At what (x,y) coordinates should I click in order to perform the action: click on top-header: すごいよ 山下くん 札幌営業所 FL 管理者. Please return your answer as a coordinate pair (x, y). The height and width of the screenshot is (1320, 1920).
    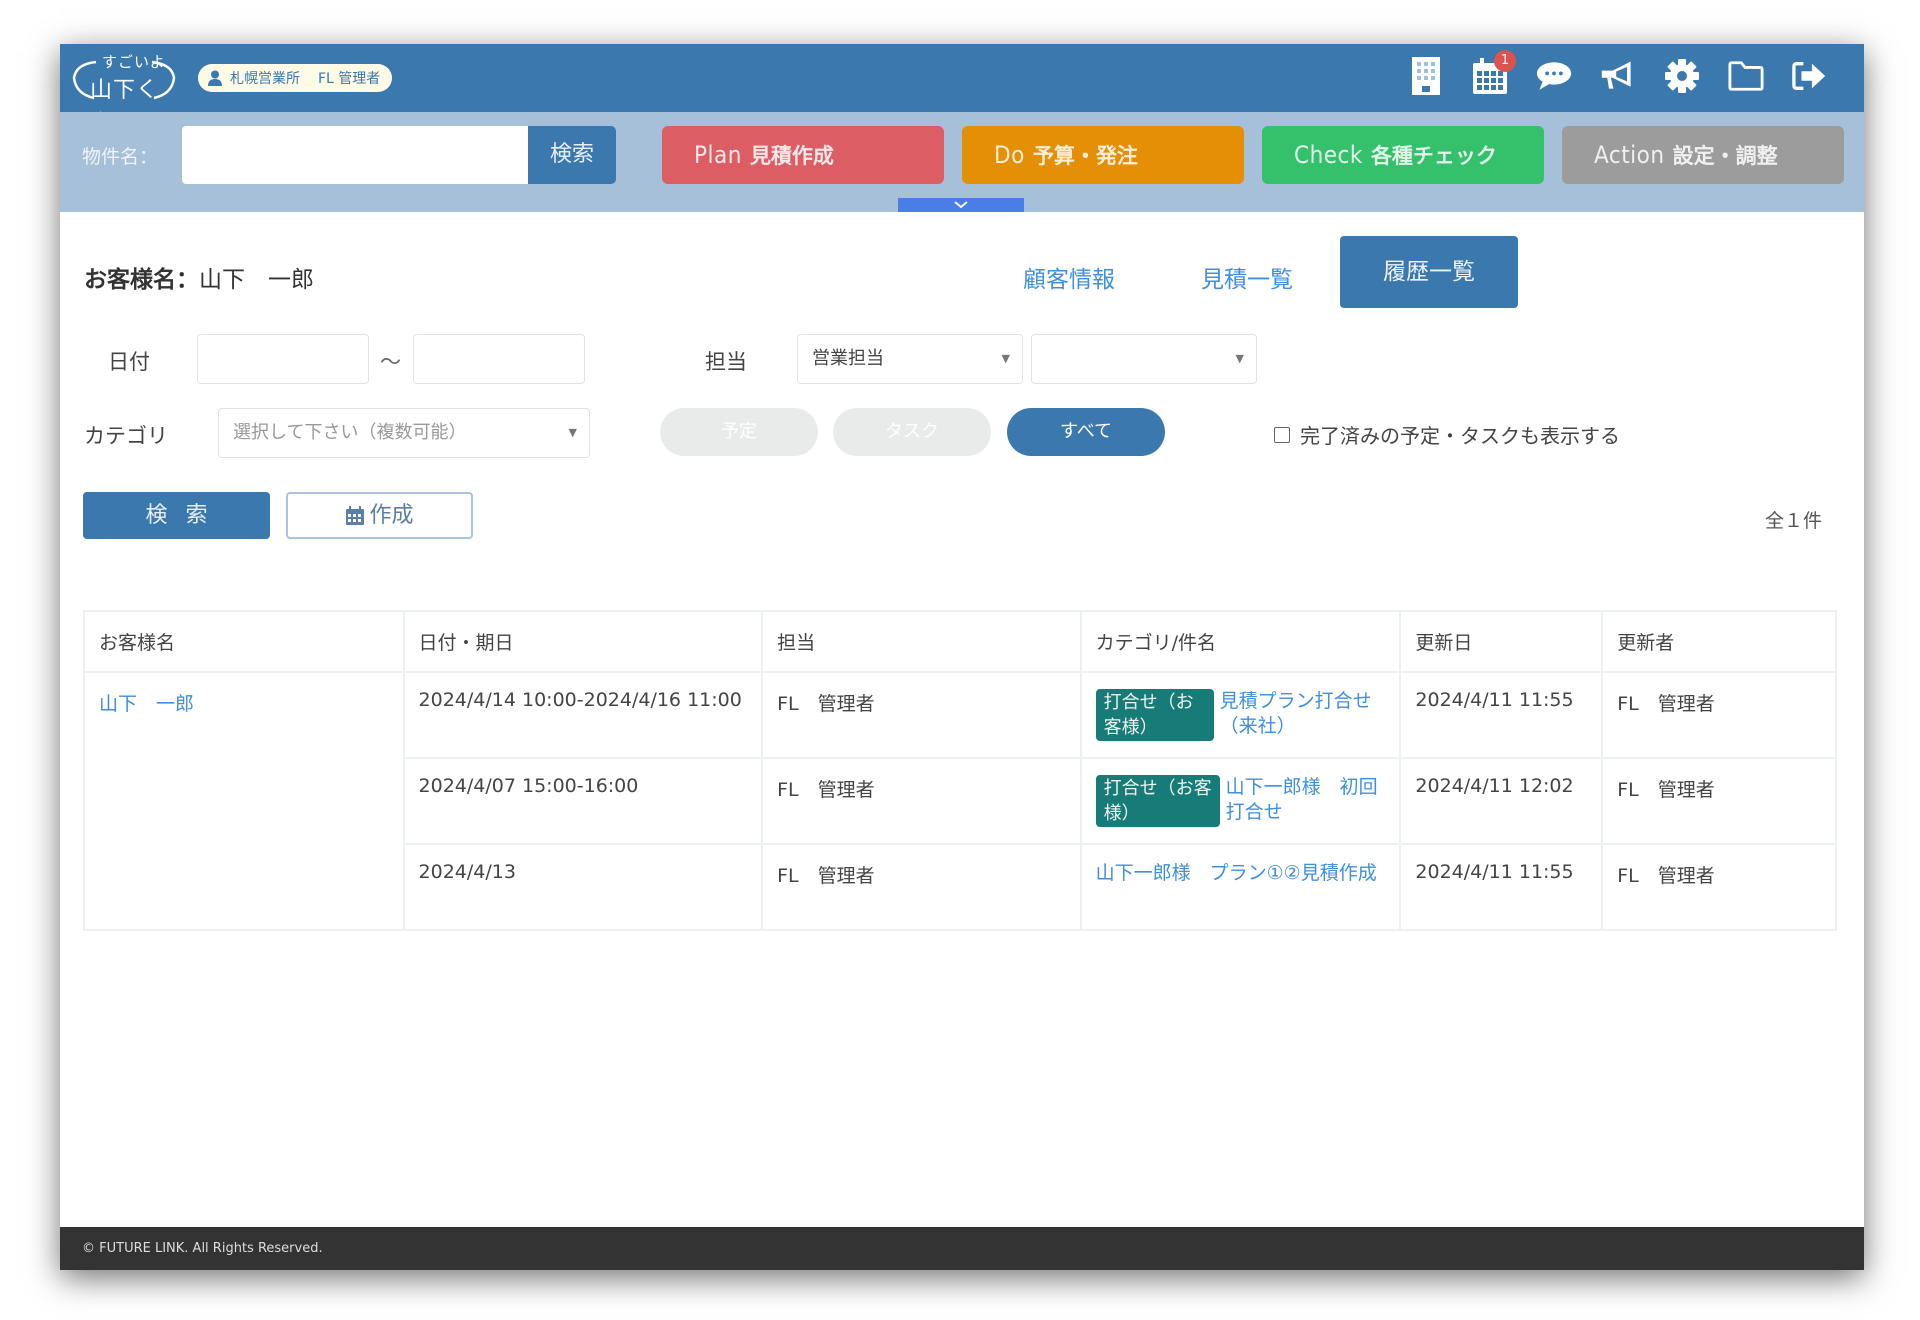
    Looking at the image, I should click on (962, 89).